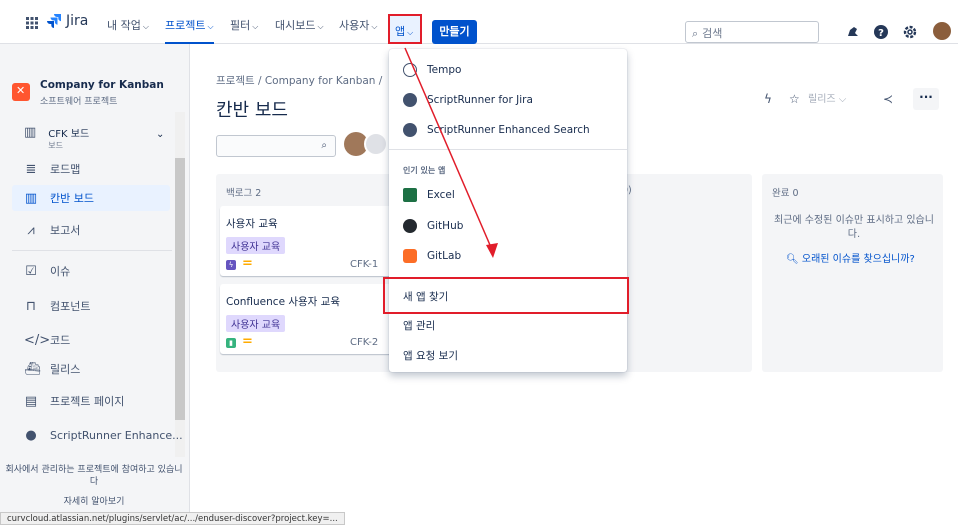 This screenshot has width=958, height=525. Describe the element at coordinates (410, 130) in the screenshot. I see `scriptrunner-icon` at that location.